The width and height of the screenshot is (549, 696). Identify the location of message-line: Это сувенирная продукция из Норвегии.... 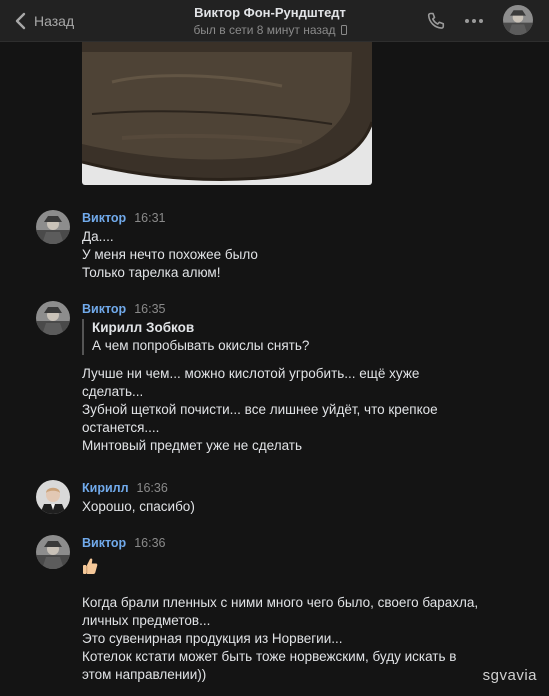
(212, 638).